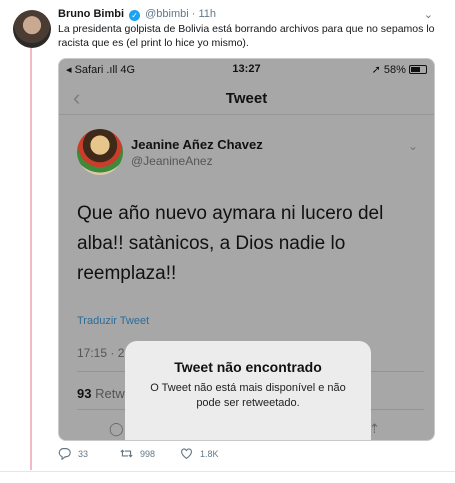 The image size is (455, 483). What do you see at coordinates (137, 453) in the screenshot?
I see `retweet-button: 998` at bounding box center [137, 453].